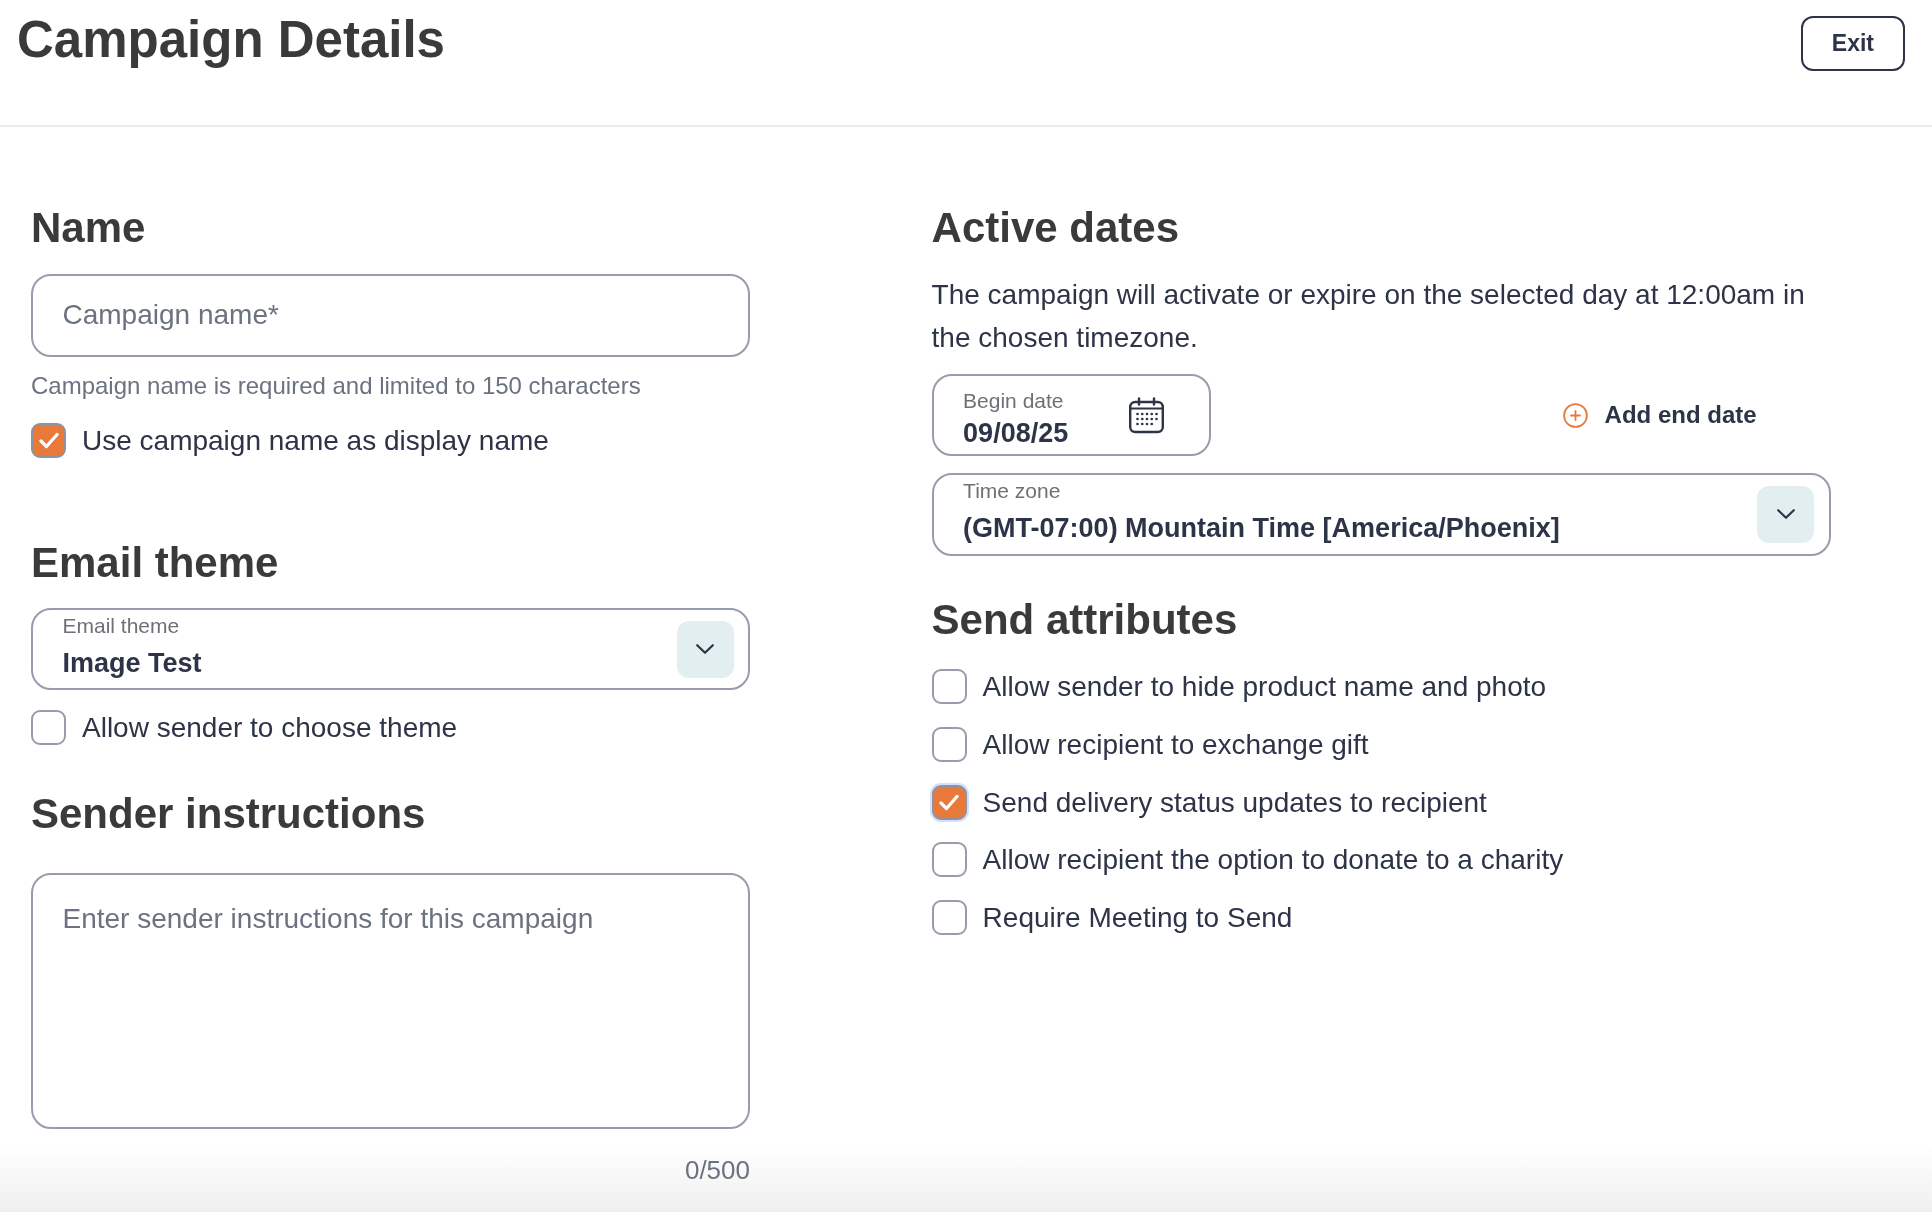 The image size is (1932, 1212). What do you see at coordinates (1137, 918) in the screenshot?
I see `option-label: Require Meeting to Send` at bounding box center [1137, 918].